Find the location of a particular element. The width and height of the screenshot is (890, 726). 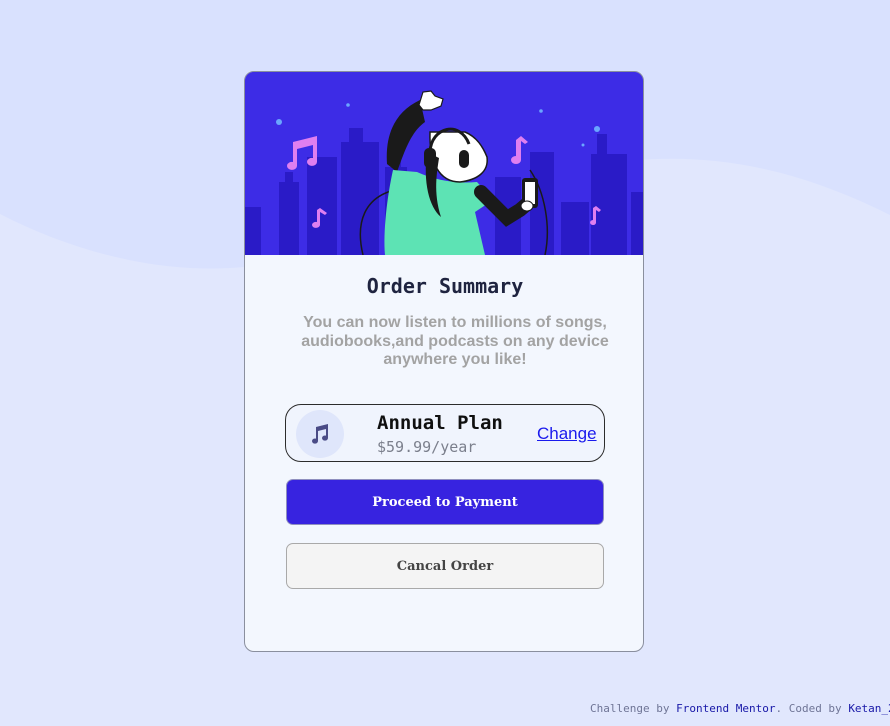

author-link: Ketan_2000 is located at coordinates (869, 708).